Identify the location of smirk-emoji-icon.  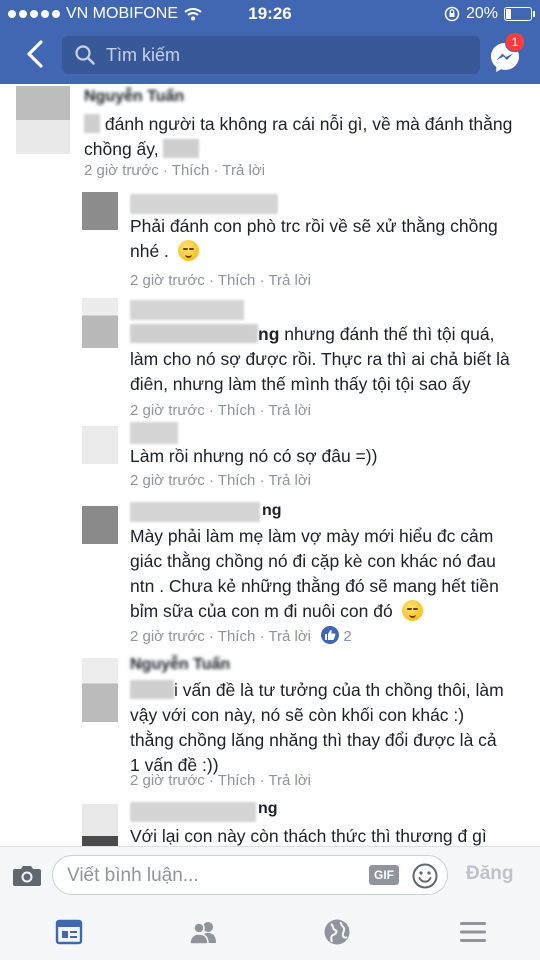
(188, 250).